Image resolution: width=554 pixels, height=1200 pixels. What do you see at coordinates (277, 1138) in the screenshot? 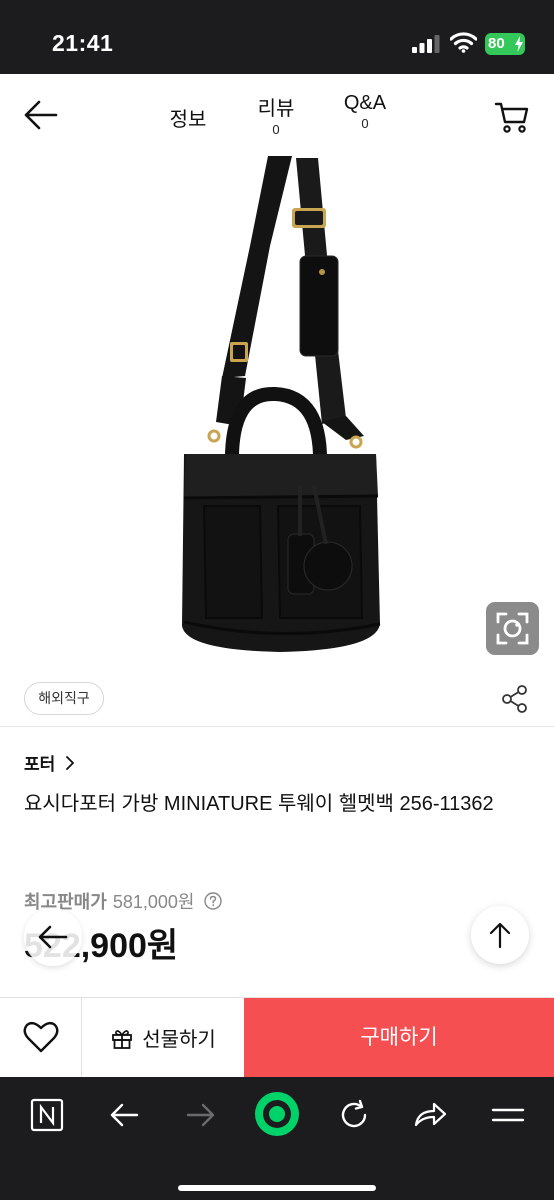
I see `browser-toolbar` at bounding box center [277, 1138].